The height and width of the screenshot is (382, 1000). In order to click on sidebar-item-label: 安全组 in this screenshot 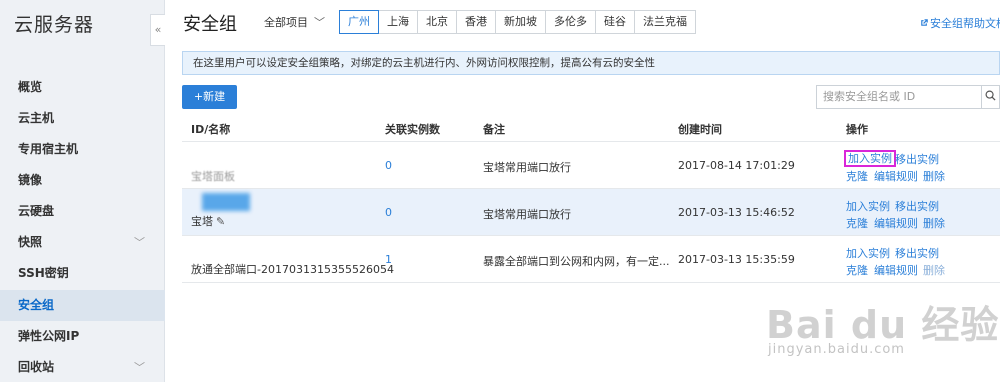, I will do `click(36, 305)`.